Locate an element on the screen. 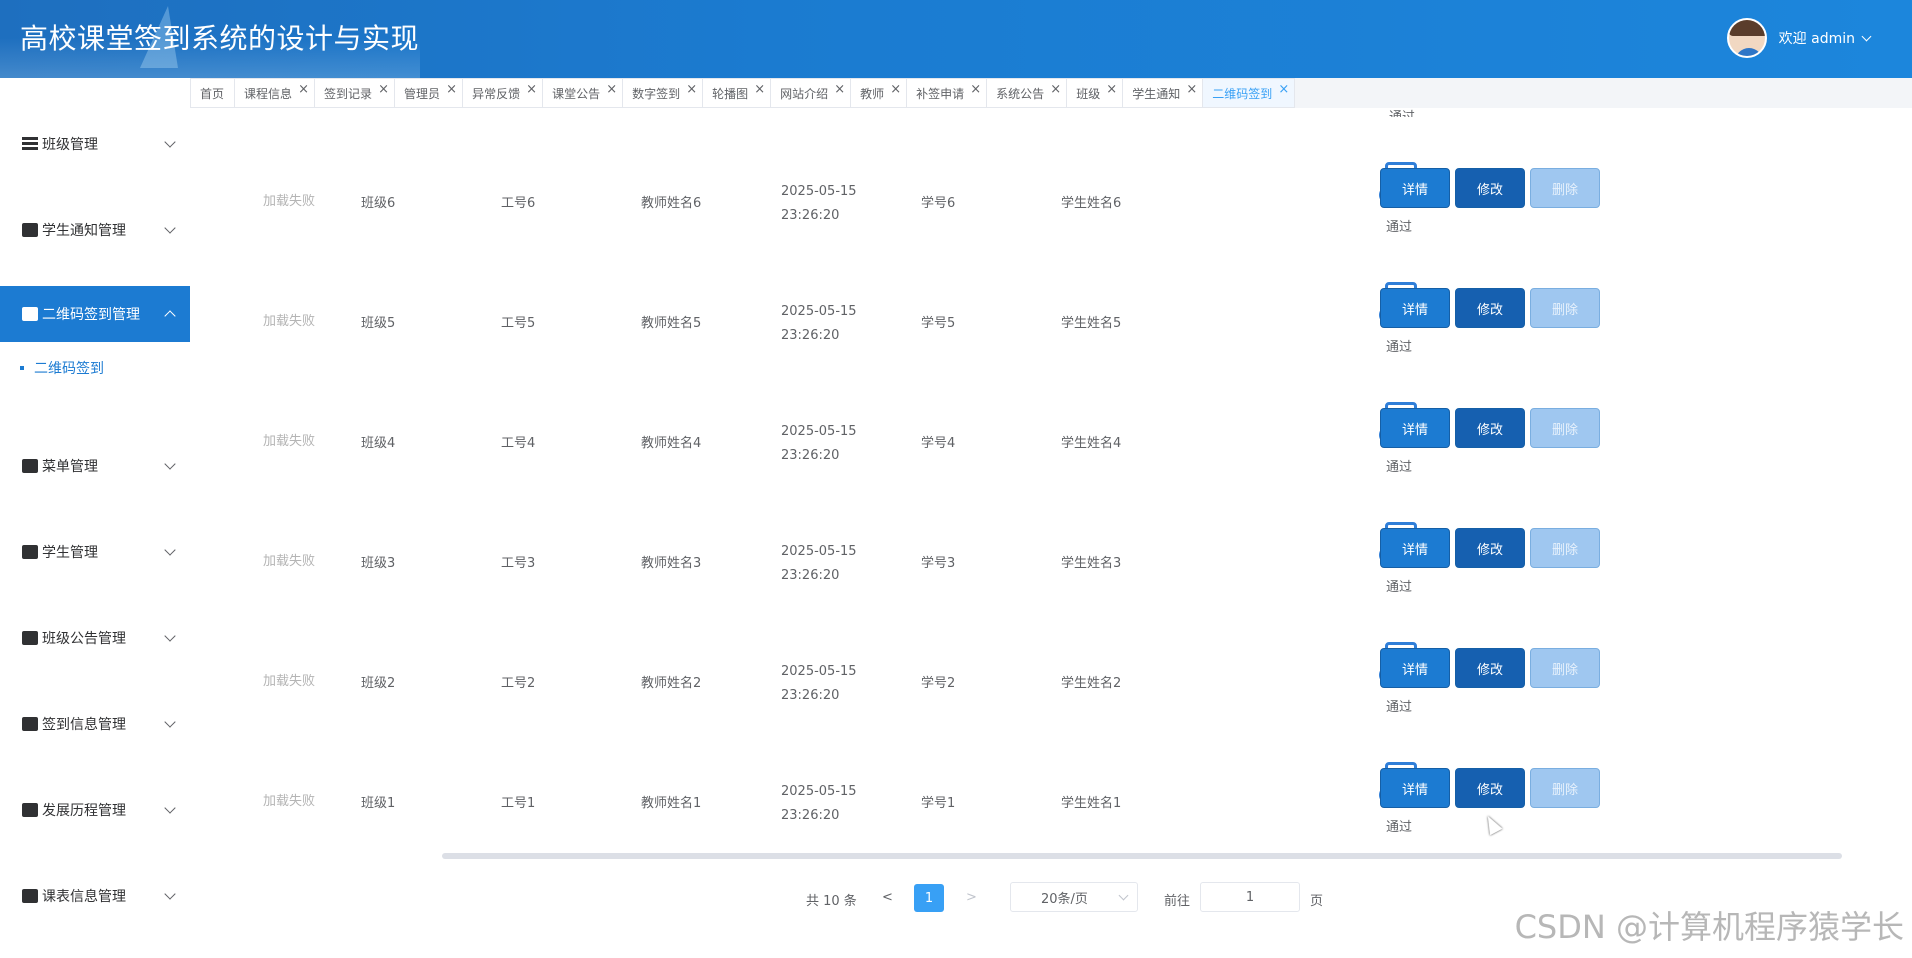 This screenshot has height=958, width=1912. tab-8: 网站介绍 × is located at coordinates (811, 93).